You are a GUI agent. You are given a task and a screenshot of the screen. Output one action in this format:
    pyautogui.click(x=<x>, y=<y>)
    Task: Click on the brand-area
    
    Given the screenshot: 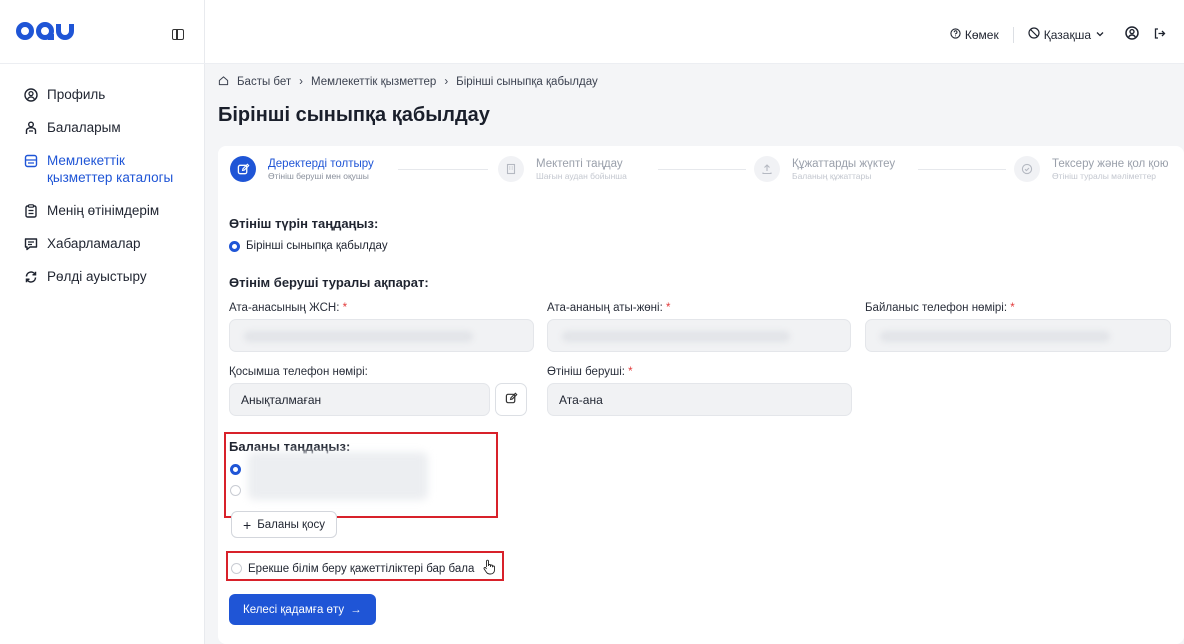 What is the action you would take?
    pyautogui.click(x=102, y=32)
    